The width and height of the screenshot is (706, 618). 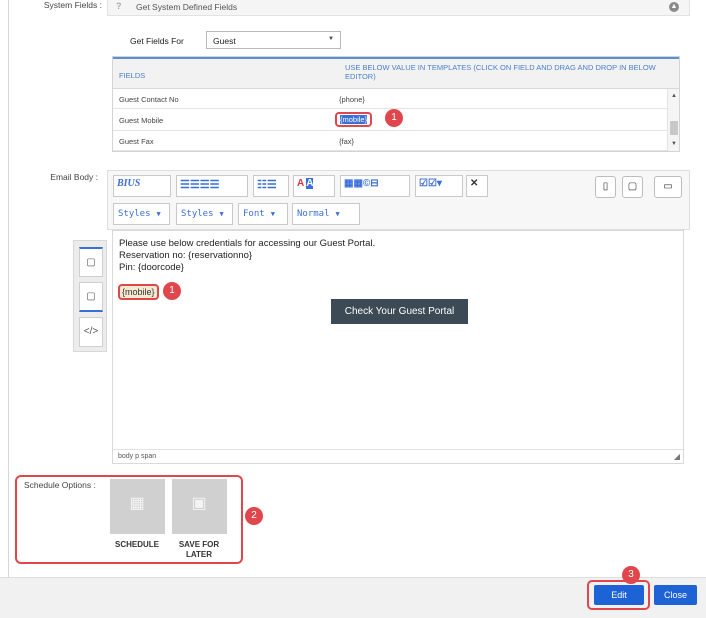 I want to click on mobile-view-icon: ▯, so click(x=605, y=187).